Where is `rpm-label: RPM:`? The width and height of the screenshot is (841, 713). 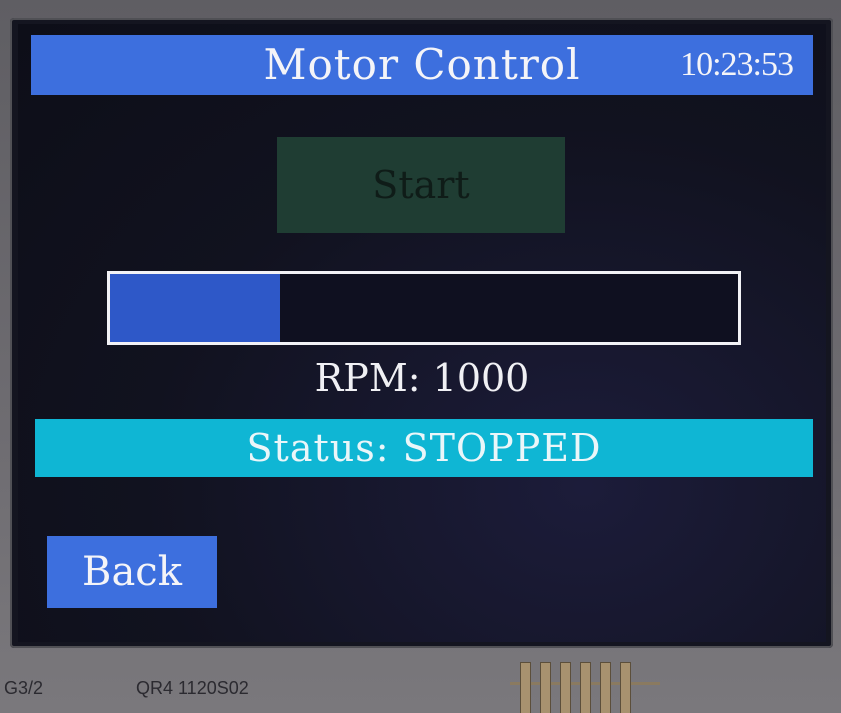 rpm-label: RPM: is located at coordinates (367, 378).